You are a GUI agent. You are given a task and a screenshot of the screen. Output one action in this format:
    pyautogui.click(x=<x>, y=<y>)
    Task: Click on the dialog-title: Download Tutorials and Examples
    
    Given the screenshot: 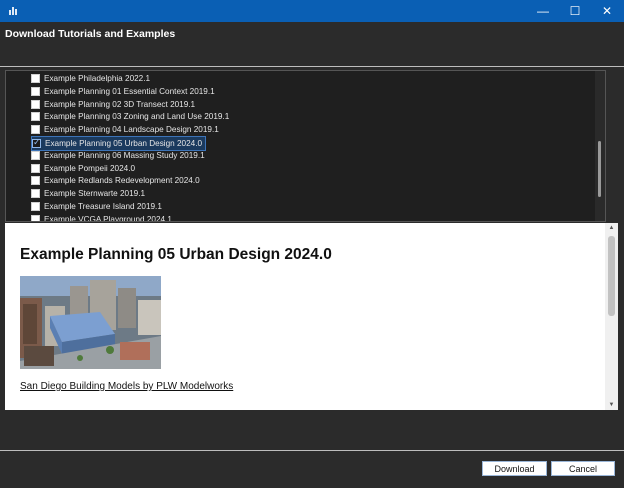 What is the action you would take?
    pyautogui.click(x=90, y=34)
    